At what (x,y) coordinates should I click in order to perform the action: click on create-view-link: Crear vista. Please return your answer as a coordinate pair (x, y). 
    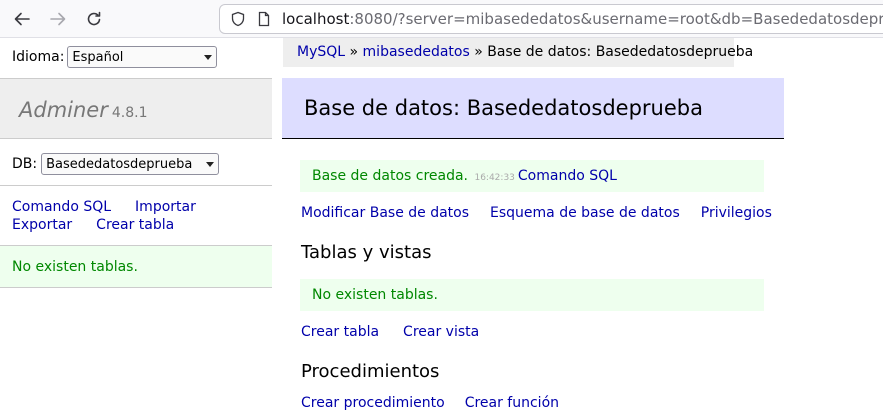
    Looking at the image, I should click on (441, 332).